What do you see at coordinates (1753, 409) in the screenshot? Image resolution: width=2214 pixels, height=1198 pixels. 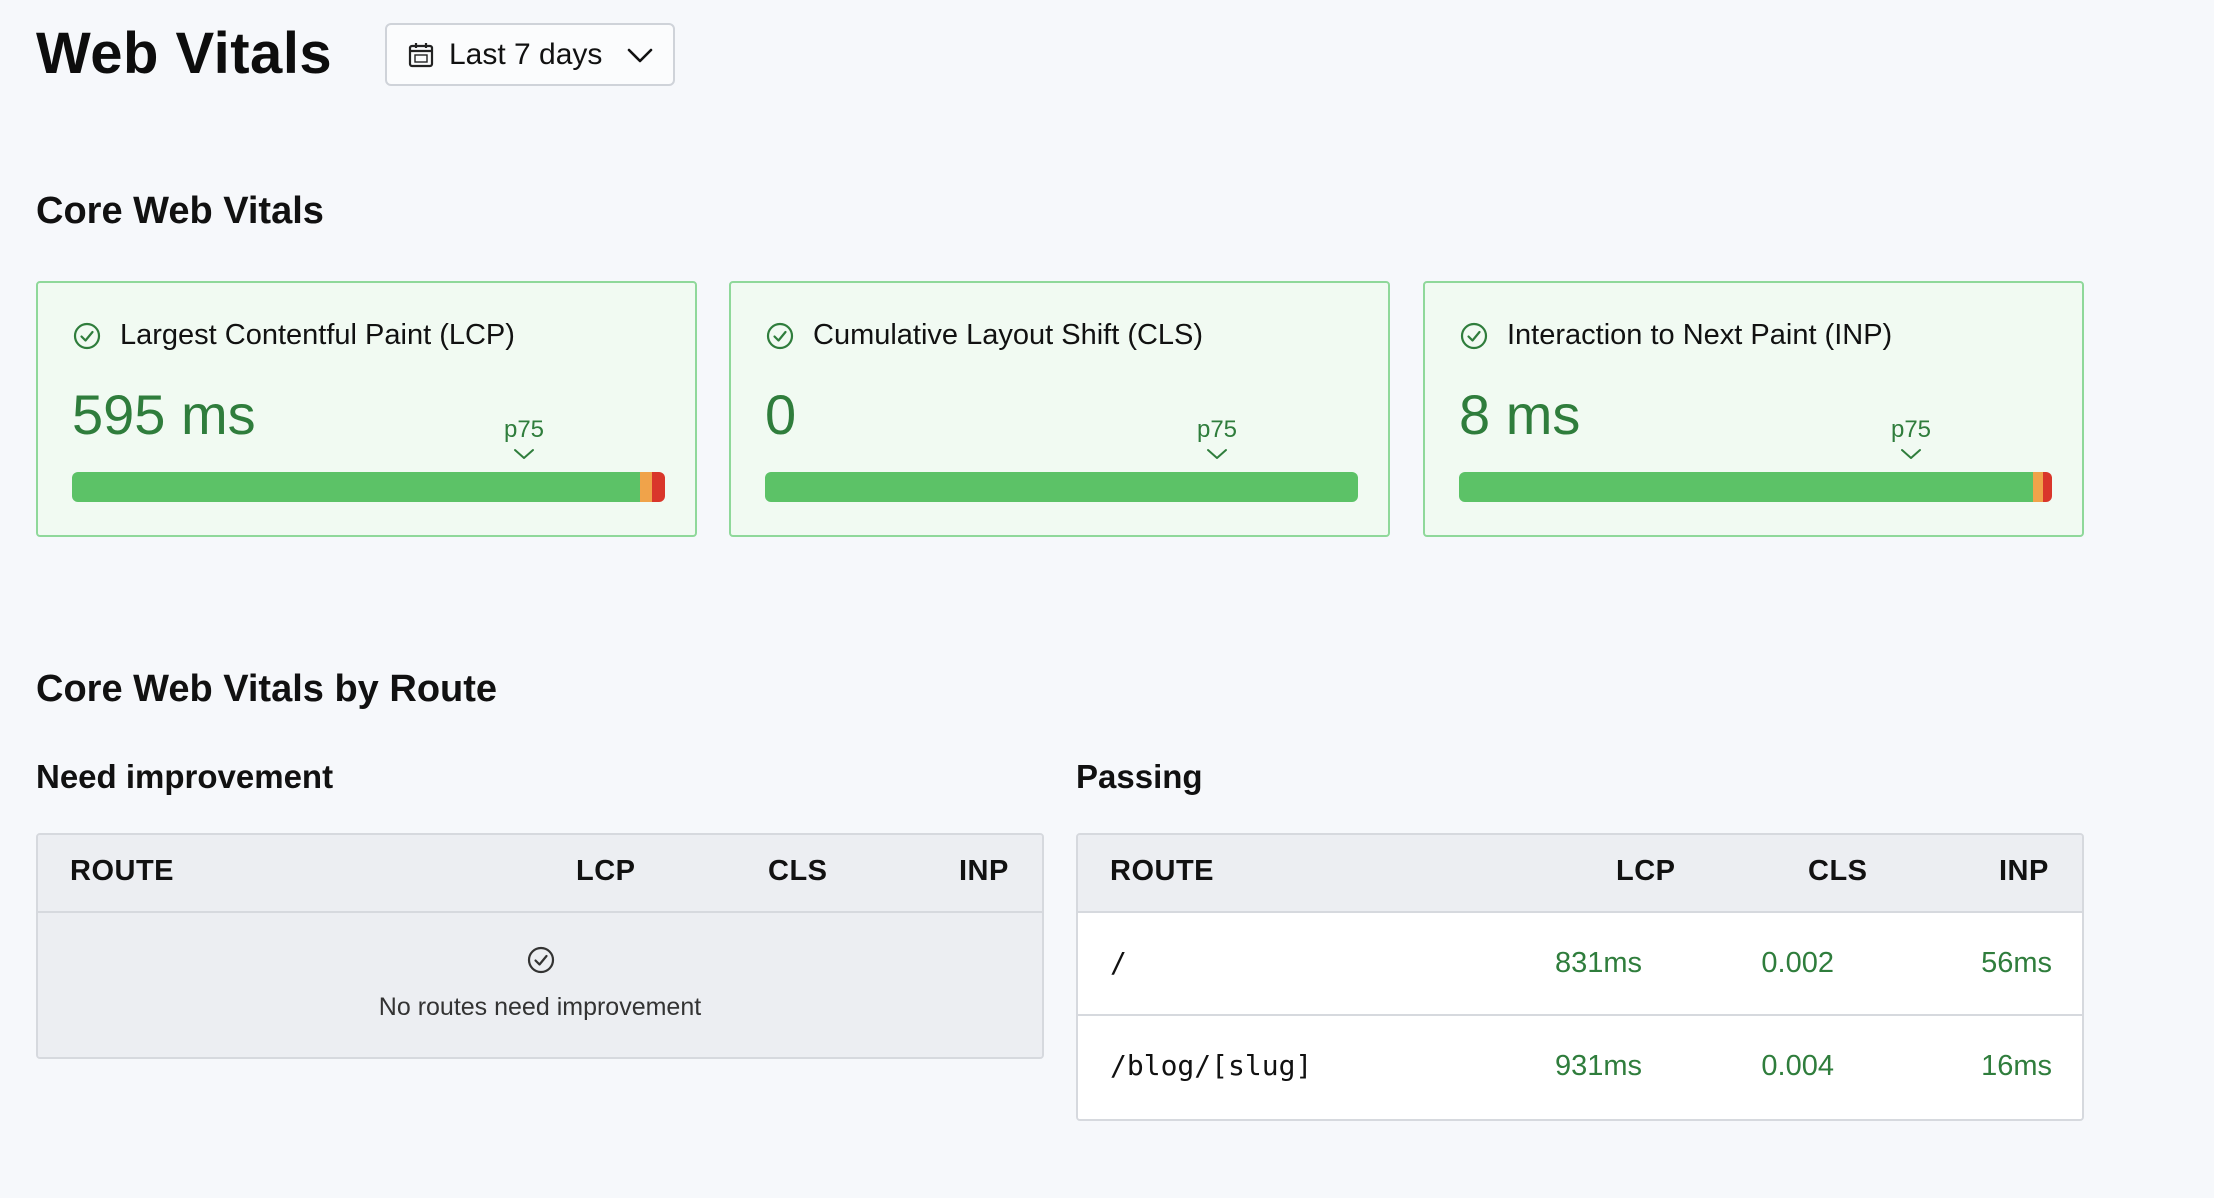 I see `metric-card-inp: Interaction to Next Paint (INP) 8 ms p75` at bounding box center [1753, 409].